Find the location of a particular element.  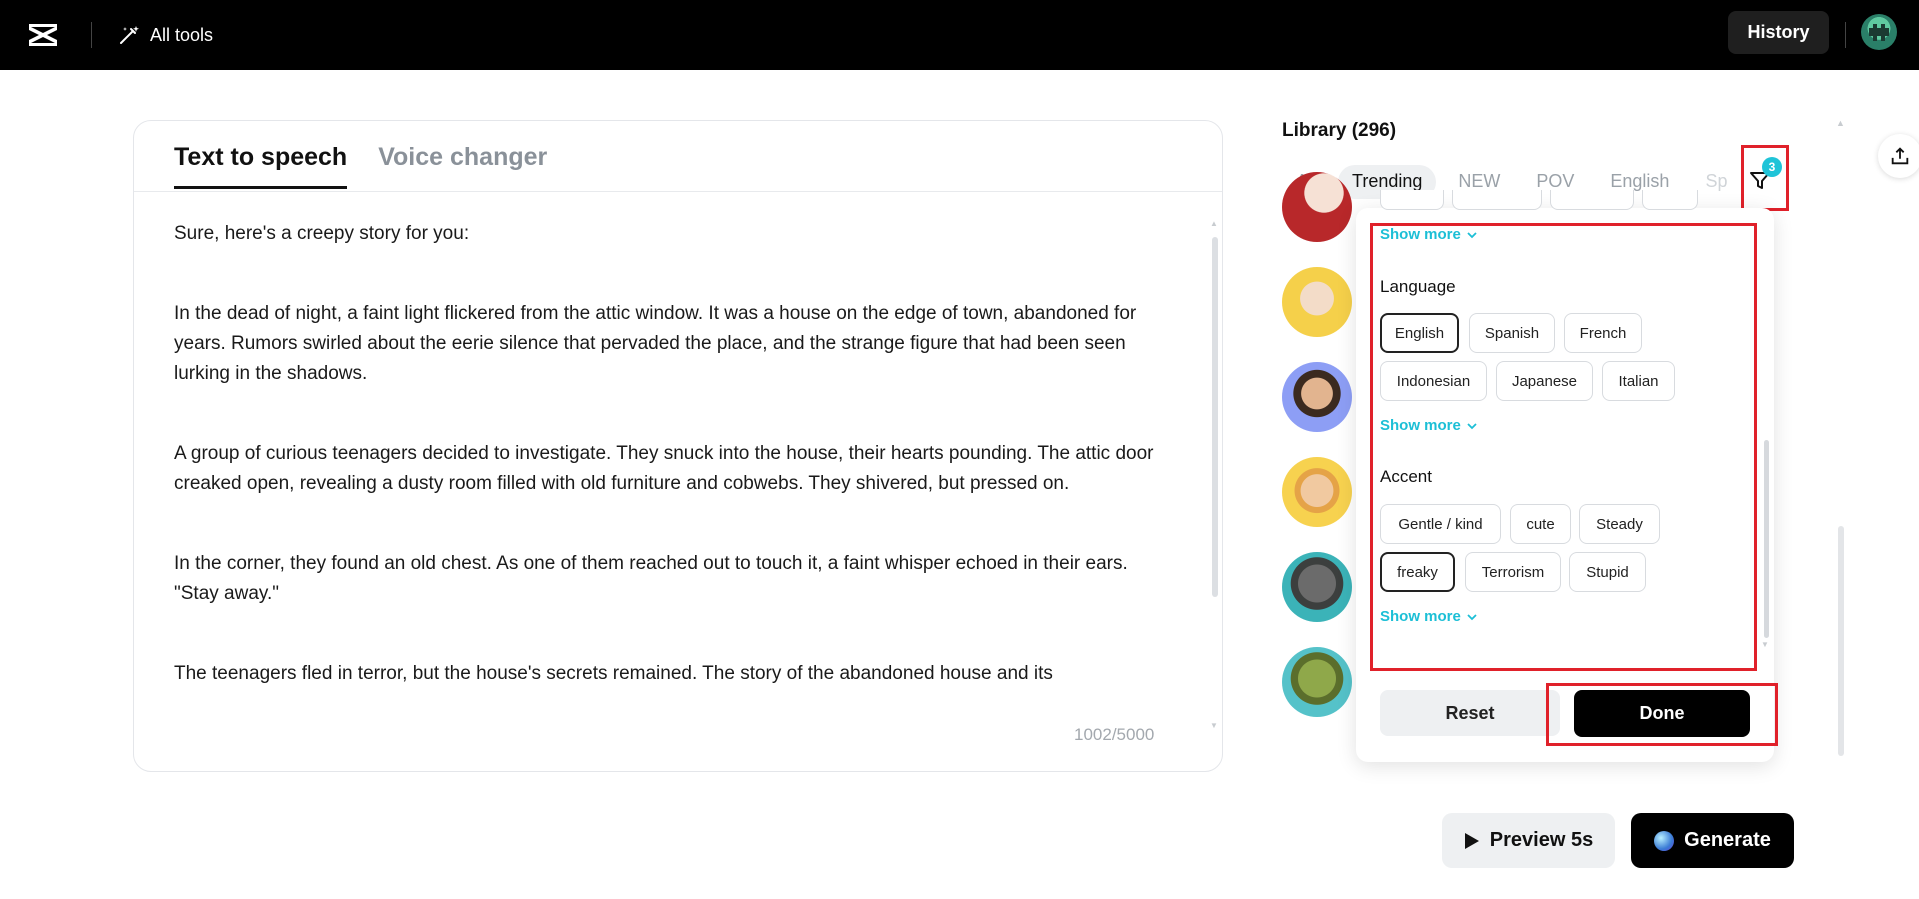

accent-chip-stupid: Stupid is located at coordinates (1607, 572).